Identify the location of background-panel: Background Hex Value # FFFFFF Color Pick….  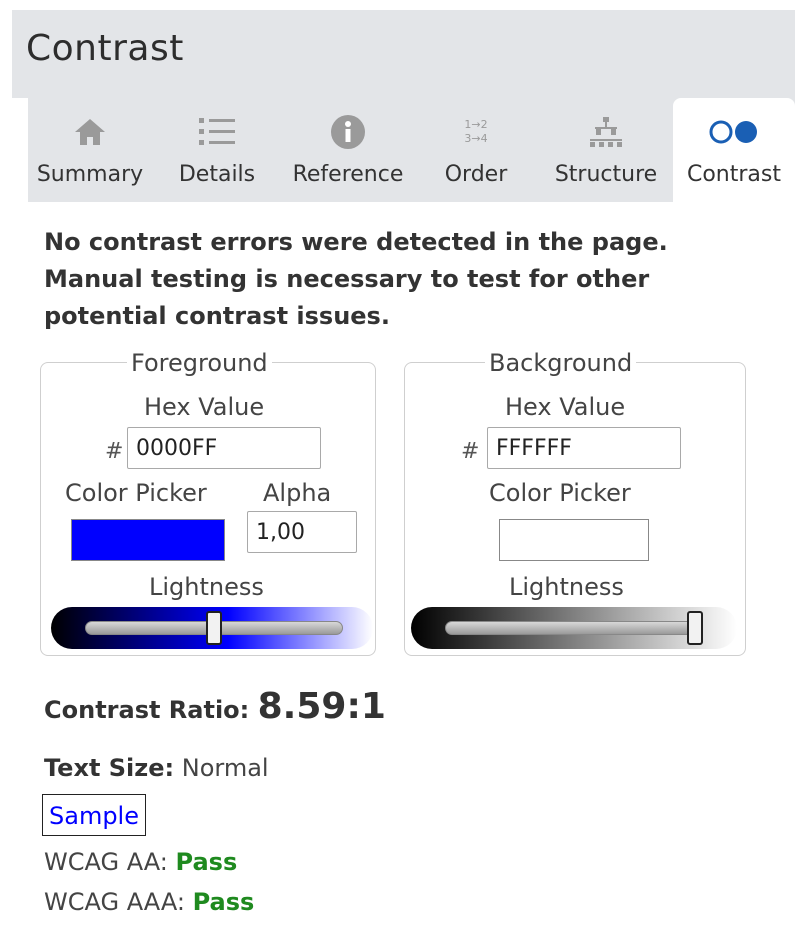
(575, 502).